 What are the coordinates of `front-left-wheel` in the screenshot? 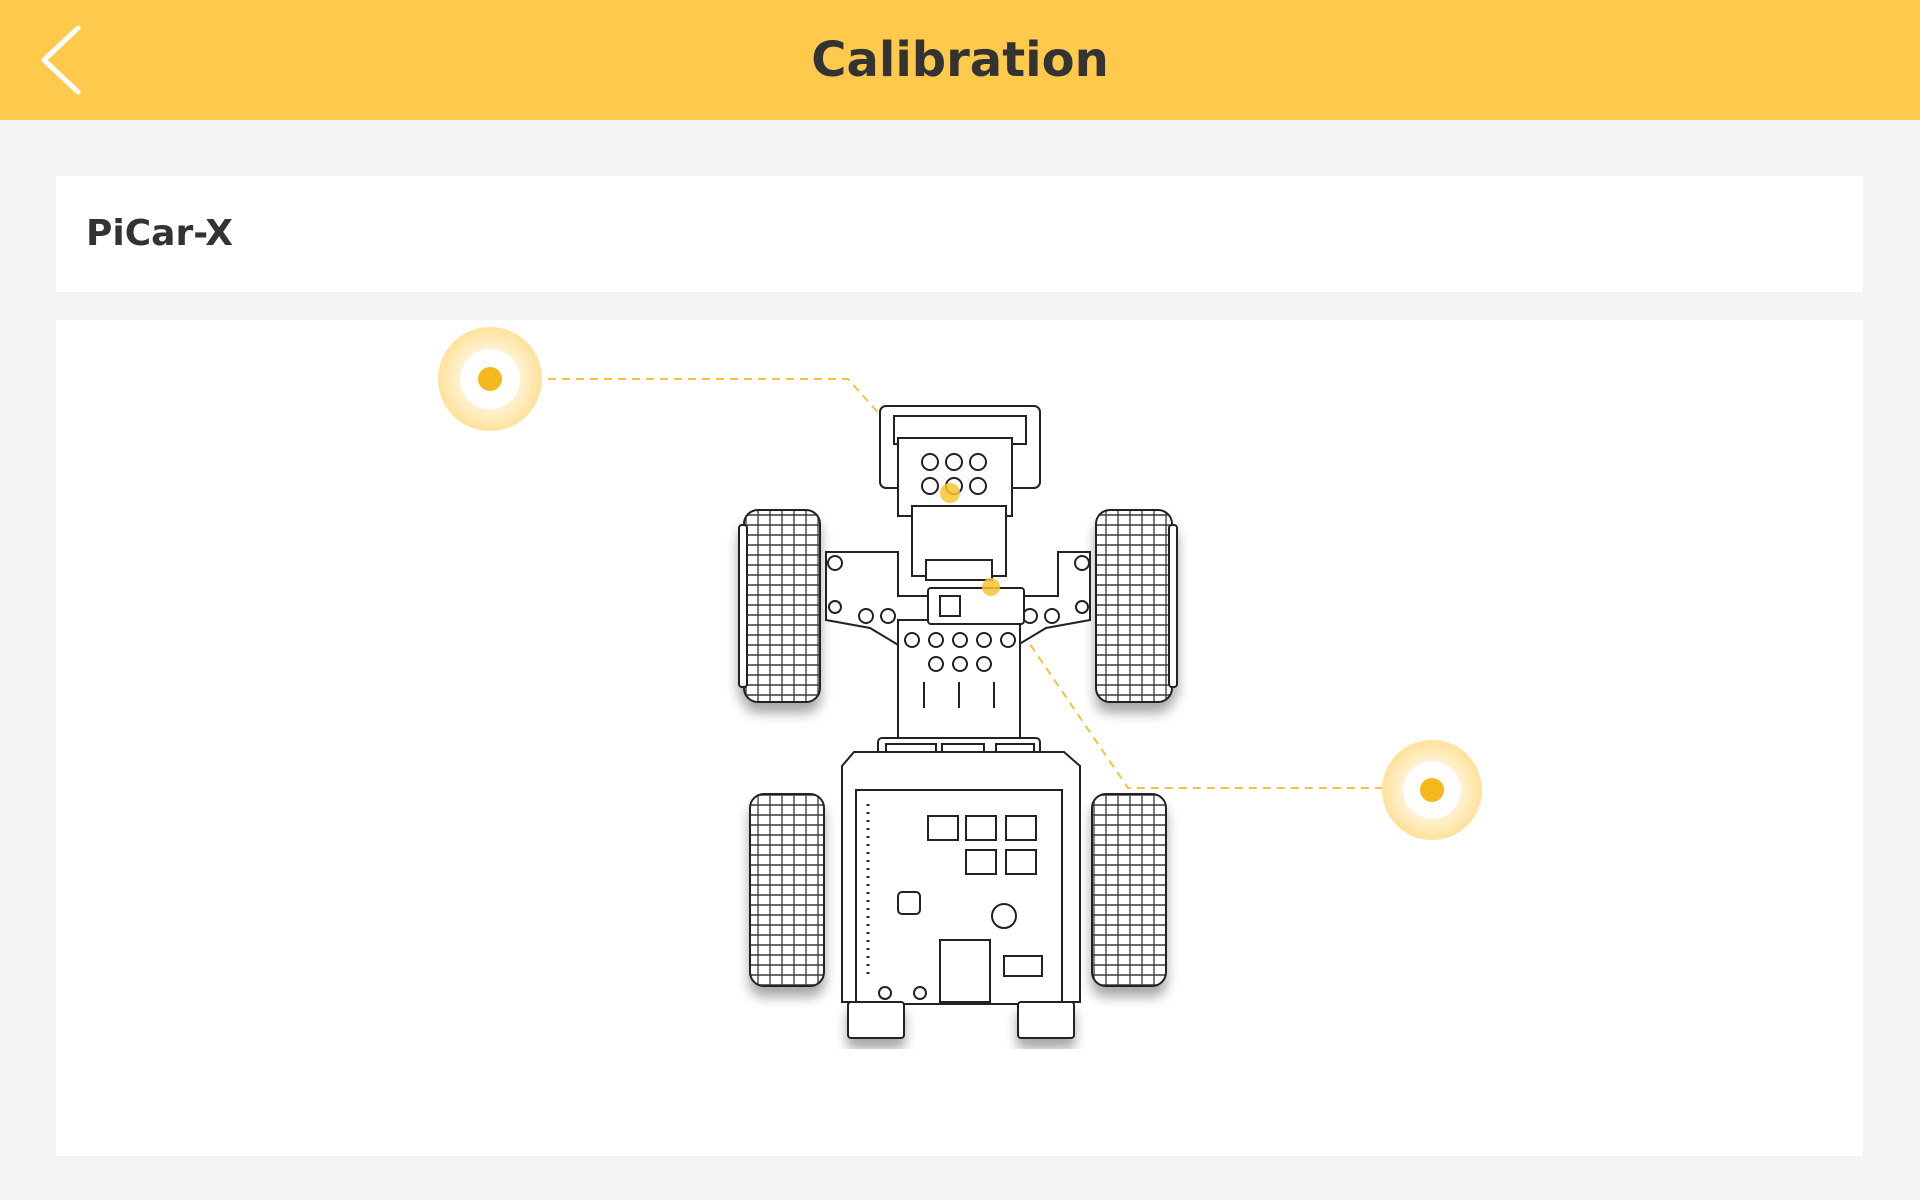 It's located at (779, 606).